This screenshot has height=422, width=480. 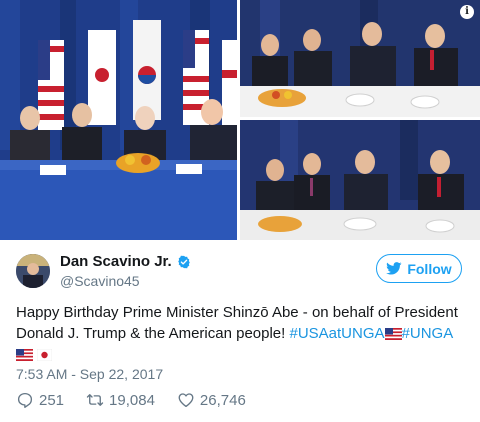 I want to click on retweet-count: 19,084, so click(x=132, y=400).